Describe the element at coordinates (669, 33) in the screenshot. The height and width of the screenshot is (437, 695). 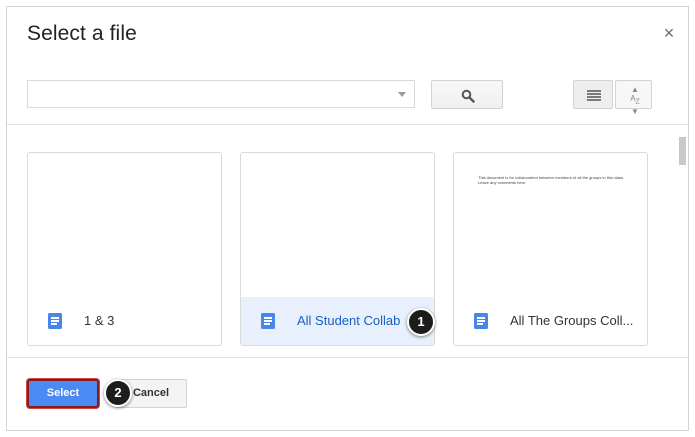
I see `close-icon: ×` at that location.